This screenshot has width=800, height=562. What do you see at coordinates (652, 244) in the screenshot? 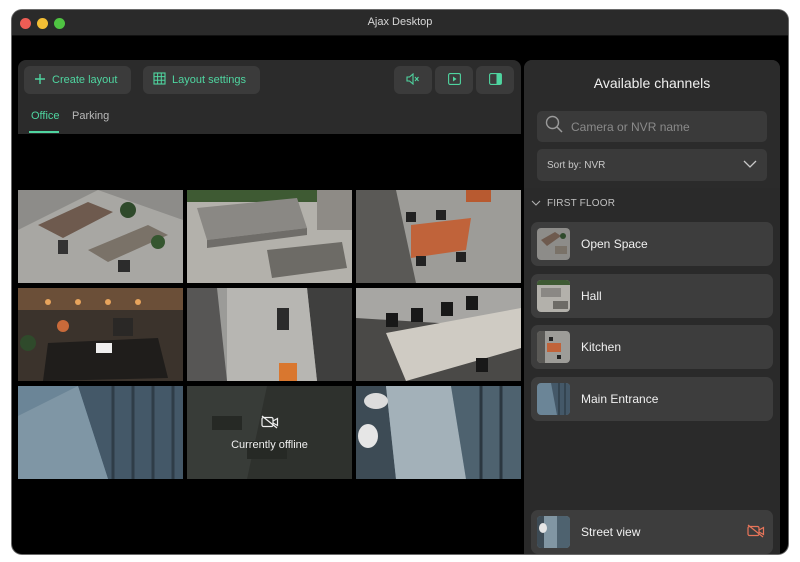
I see `channel-item: Open Space` at bounding box center [652, 244].